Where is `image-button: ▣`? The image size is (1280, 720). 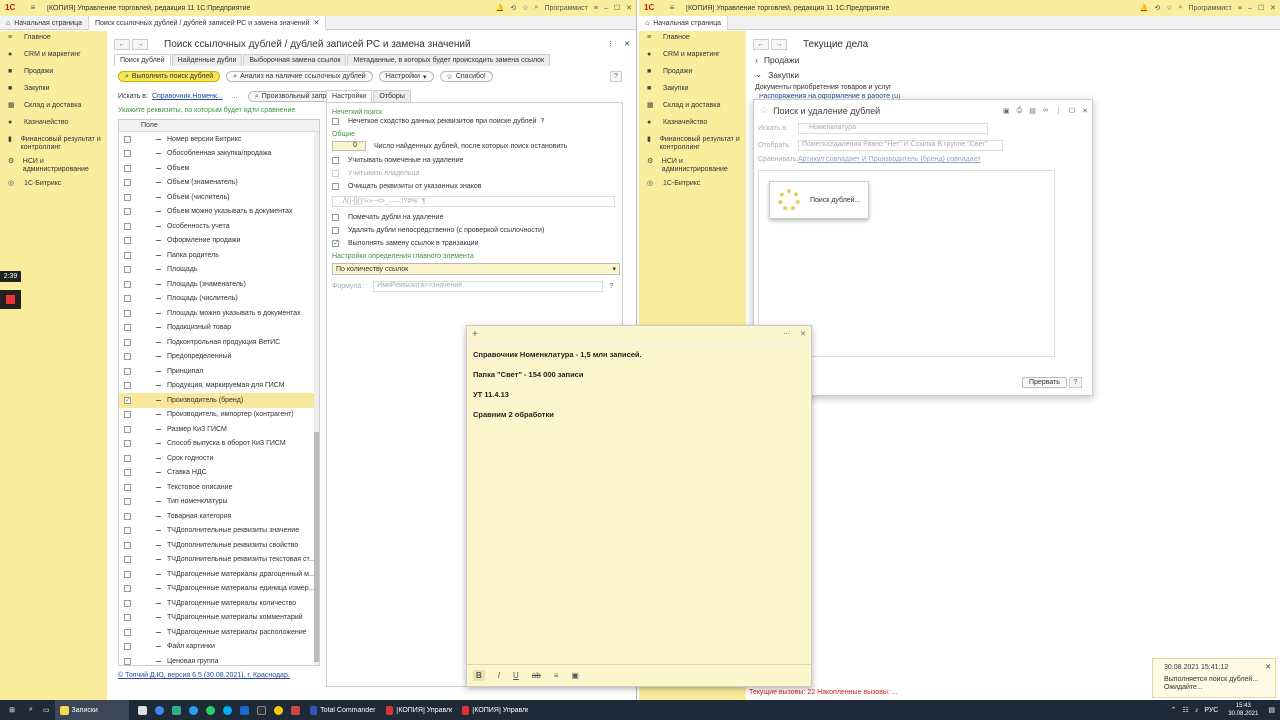
image-button: ▣ is located at coordinates (575, 675).